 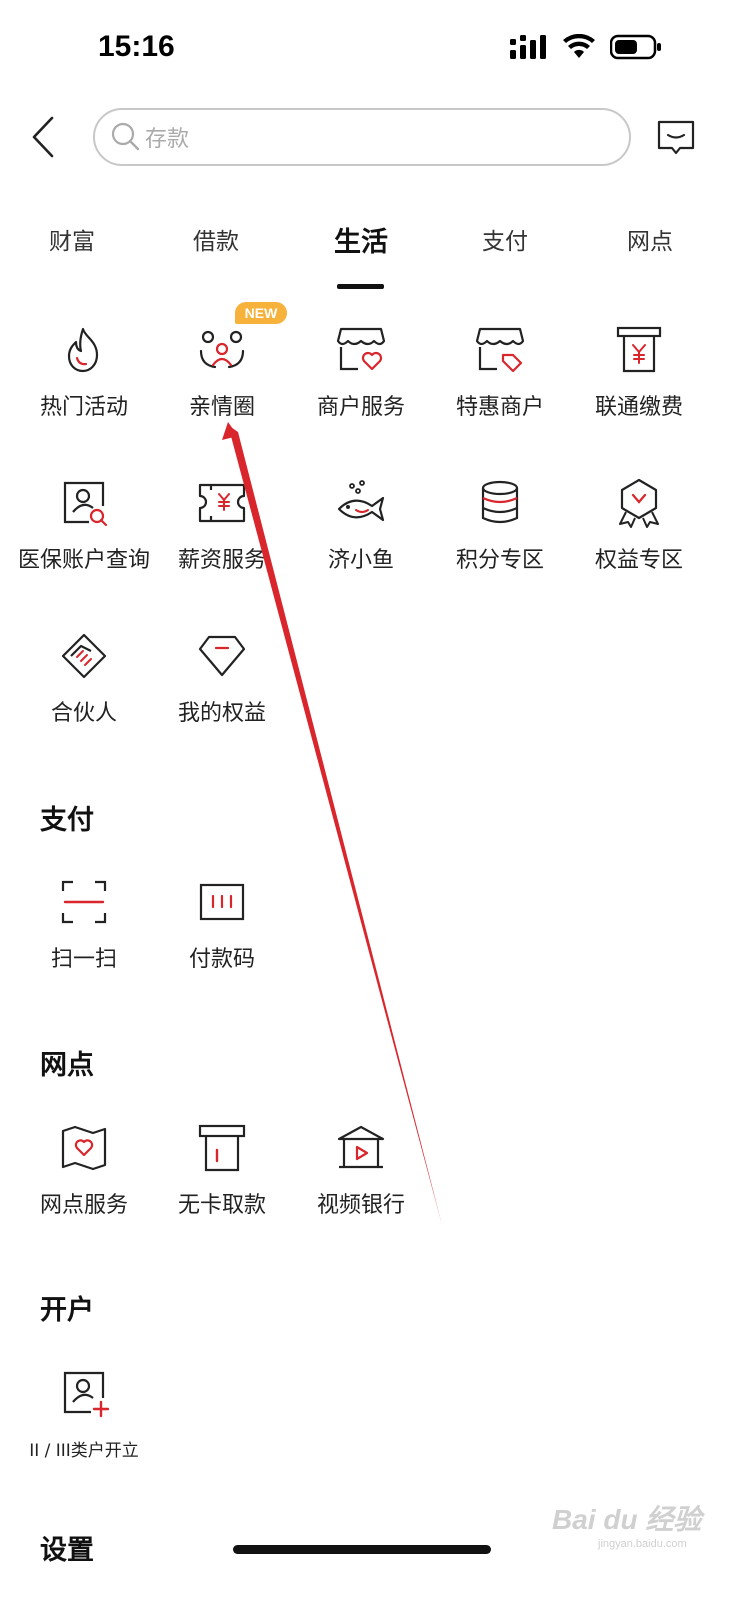 I want to click on points-coins-icon, so click(x=500, y=502).